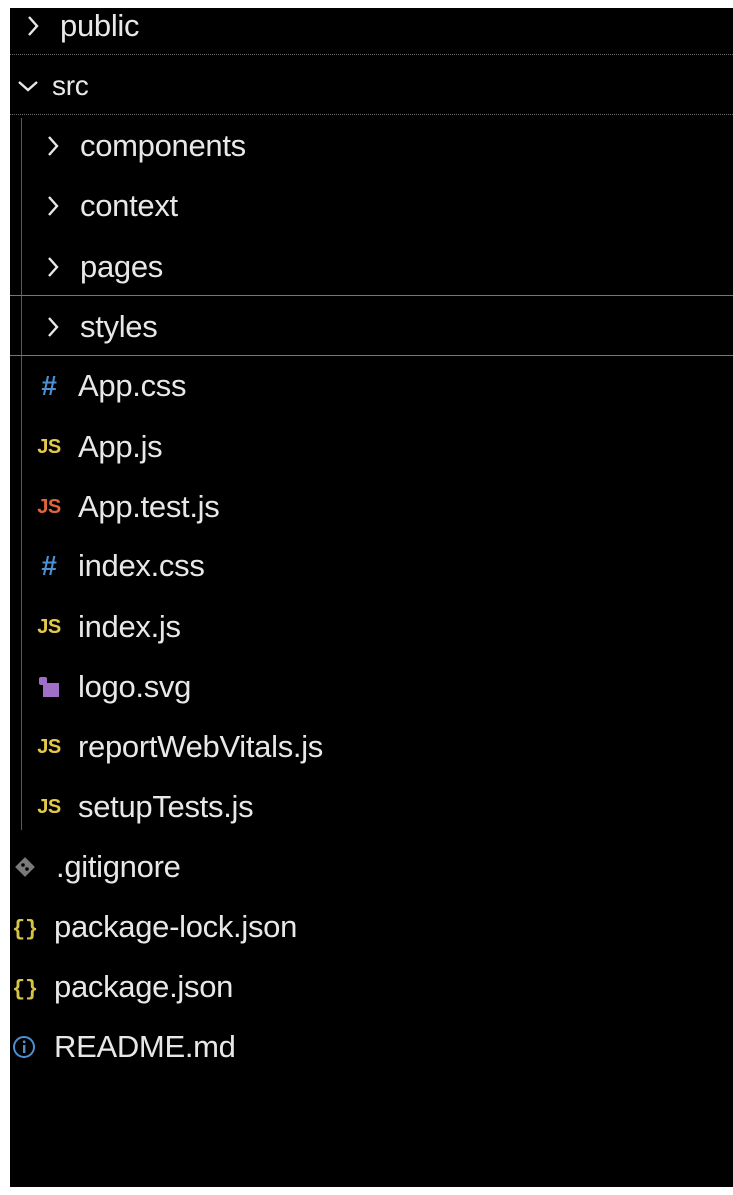 The height and width of the screenshot is (1195, 733). Describe the element at coordinates (120, 446) in the screenshot. I see `file-label: App.js` at that location.